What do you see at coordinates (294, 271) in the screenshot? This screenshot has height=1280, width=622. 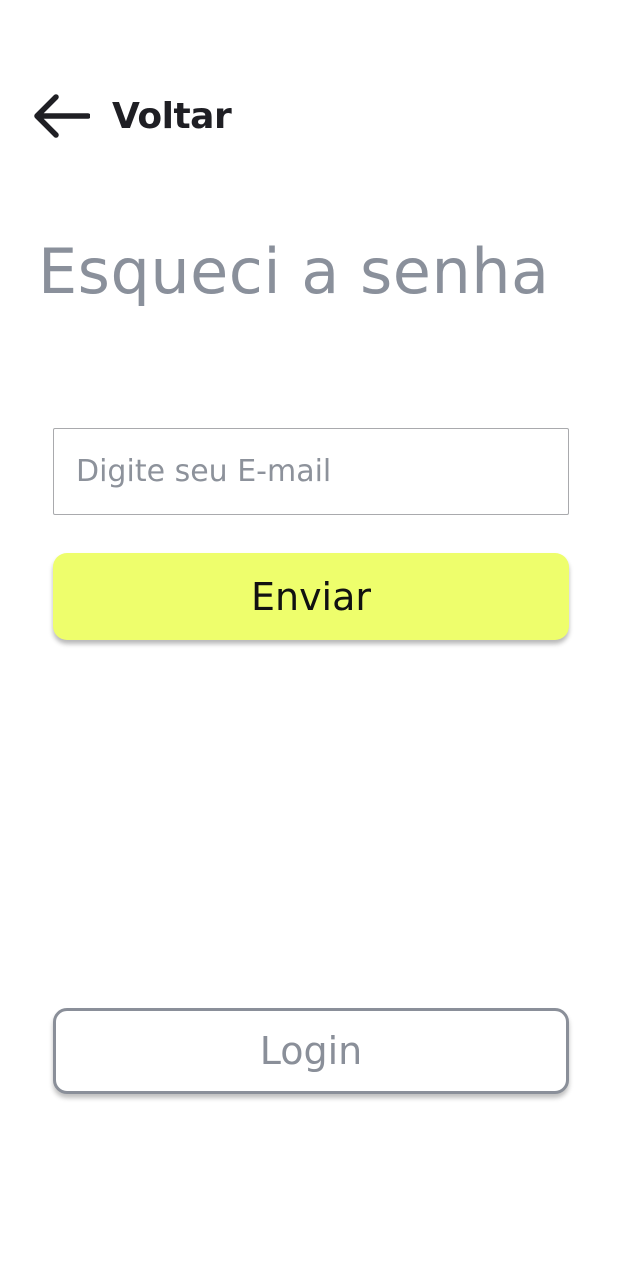 I see `page-title: Esqueci a senha` at bounding box center [294, 271].